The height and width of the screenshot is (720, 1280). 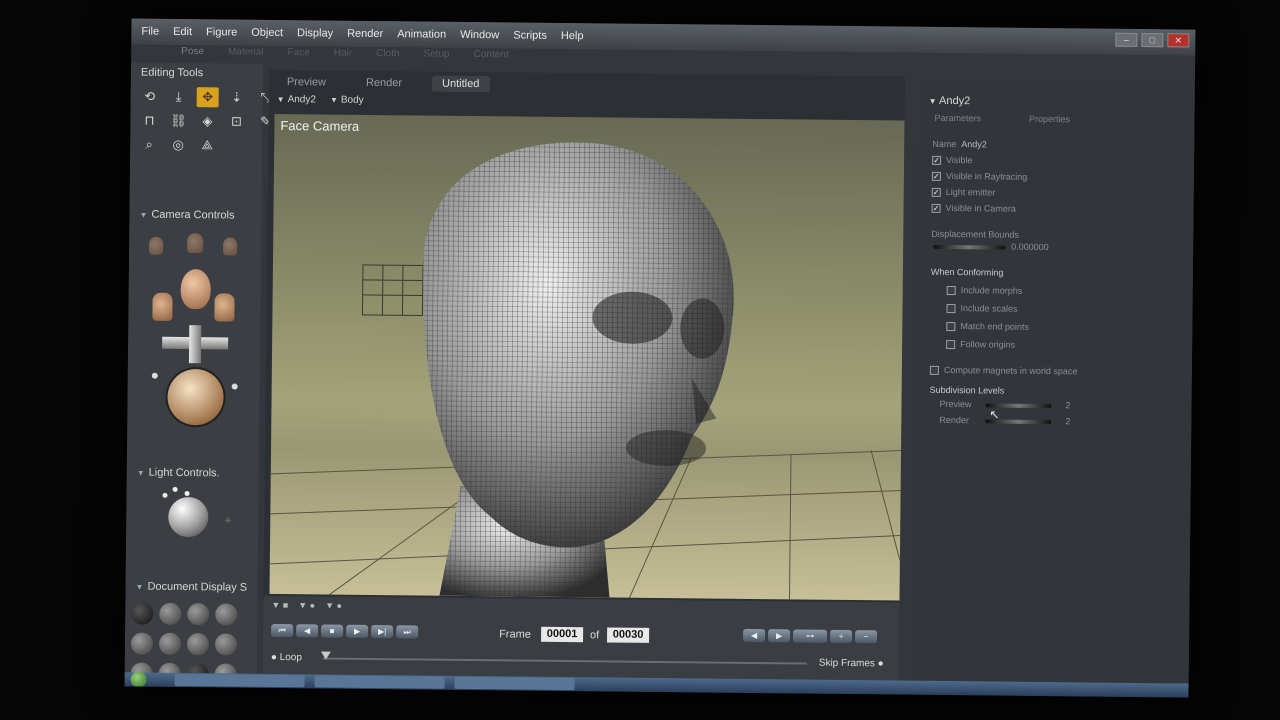 I want to click on maximize-icon: □, so click(x=1152, y=40).